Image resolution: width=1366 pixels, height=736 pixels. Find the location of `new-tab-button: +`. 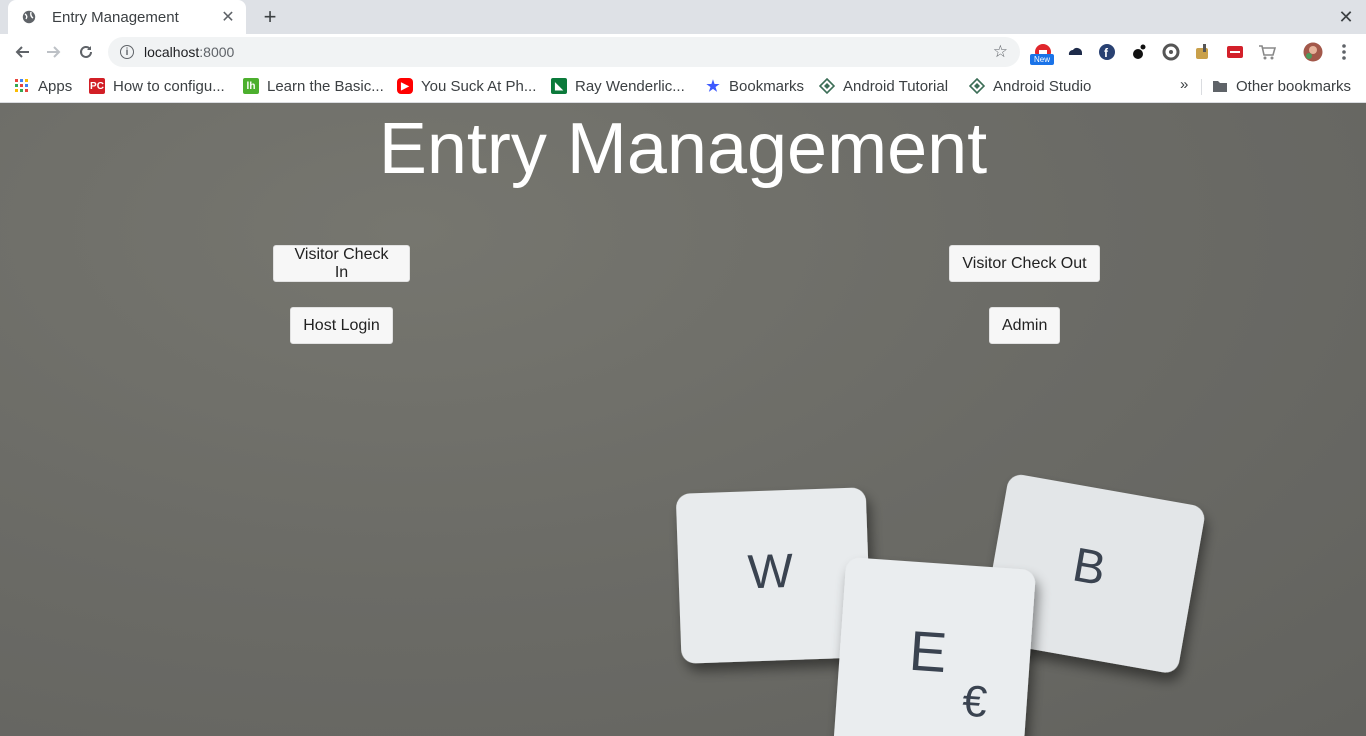

new-tab-button: + is located at coordinates (270, 17).